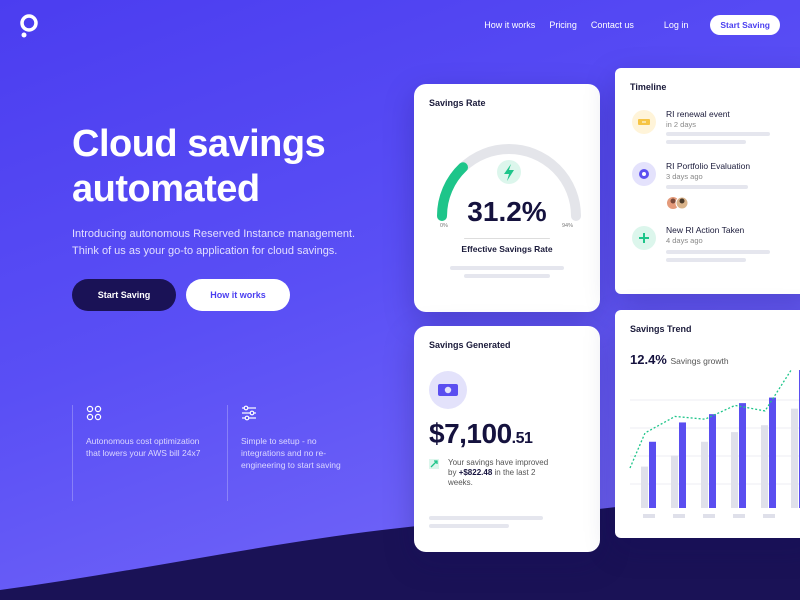 Image resolution: width=800 pixels, height=600 pixels. Describe the element at coordinates (94, 413) in the screenshot. I see `apps-icon` at that location.